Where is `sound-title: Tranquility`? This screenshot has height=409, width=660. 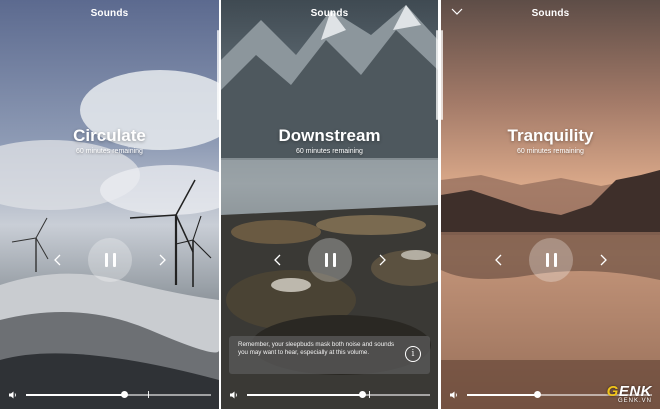
sound-title: Tranquility is located at coordinates (550, 135).